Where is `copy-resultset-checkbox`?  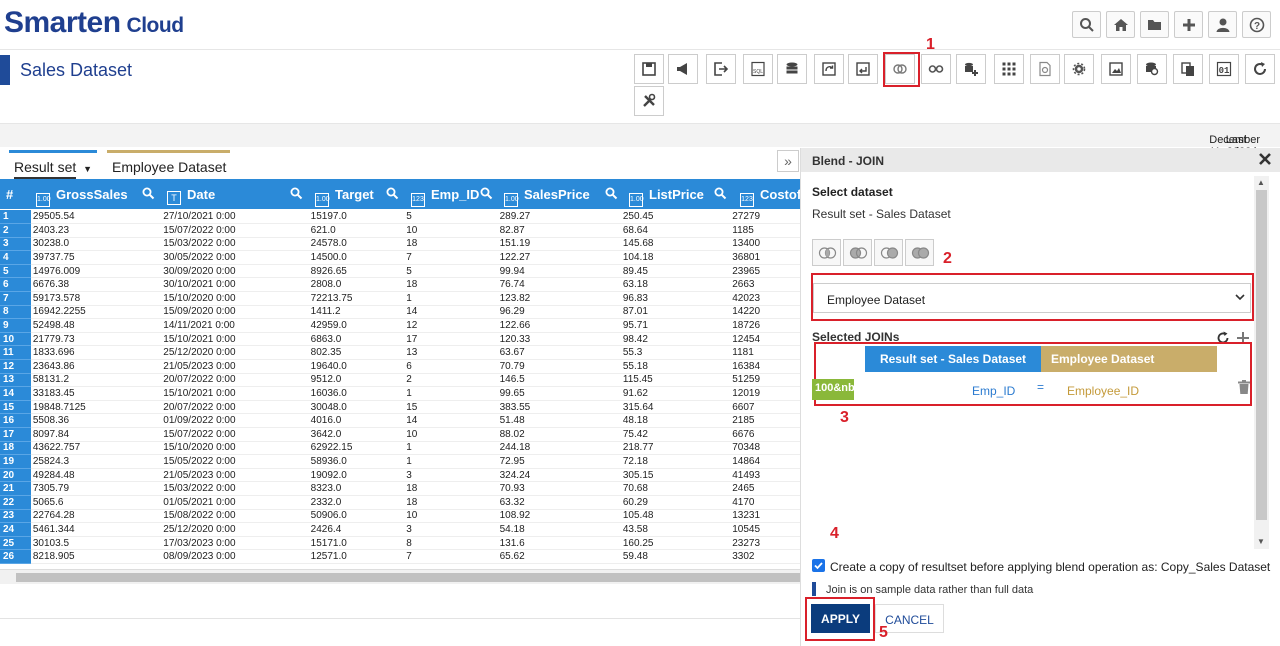
copy-resultset-checkbox is located at coordinates (818, 565).